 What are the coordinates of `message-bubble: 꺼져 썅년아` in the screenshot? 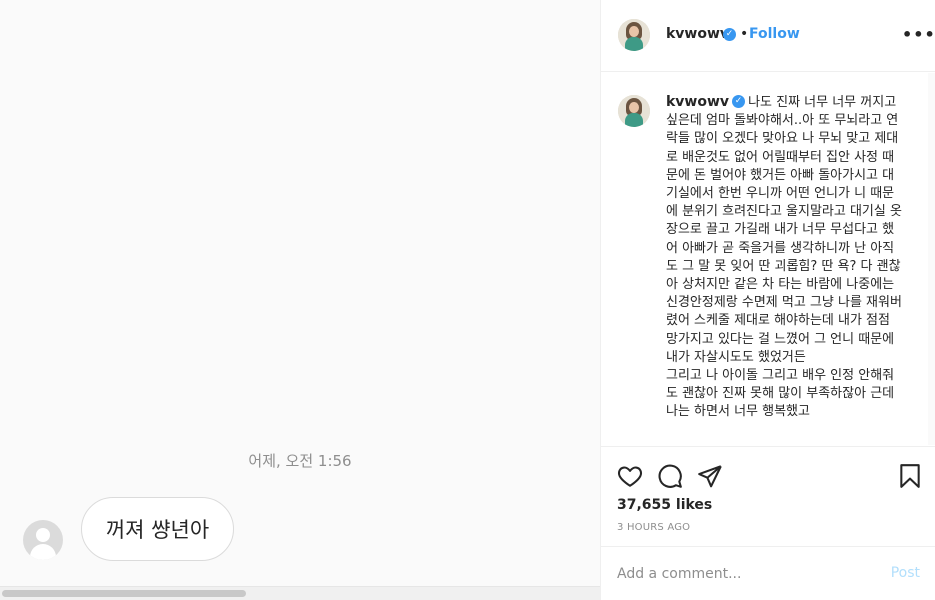 It's located at (157, 529).